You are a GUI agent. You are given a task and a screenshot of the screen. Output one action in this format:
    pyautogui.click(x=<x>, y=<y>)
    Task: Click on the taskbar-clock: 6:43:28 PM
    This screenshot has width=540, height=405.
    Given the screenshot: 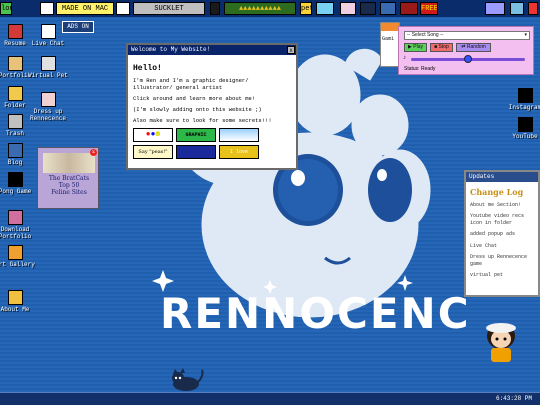 What is the action you would take?
    pyautogui.click(x=513, y=398)
    